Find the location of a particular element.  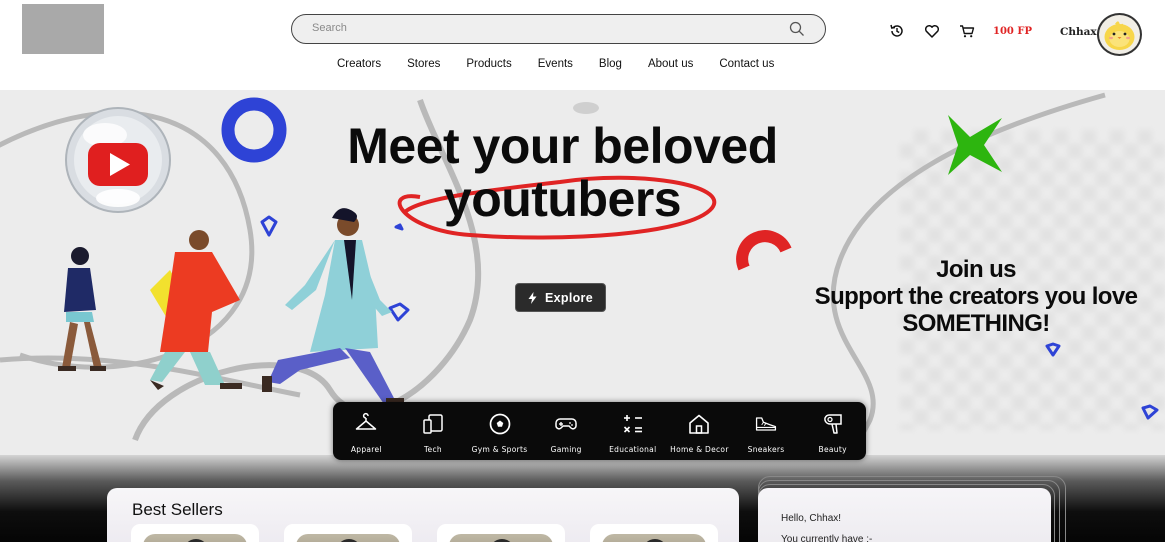

explore-button: Explore is located at coordinates (560, 297).